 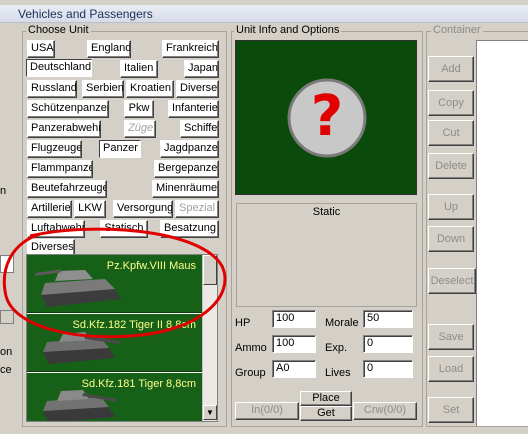 What do you see at coordinates (3, 191) in the screenshot?
I see `left-edge-text-n: n` at bounding box center [3, 191].